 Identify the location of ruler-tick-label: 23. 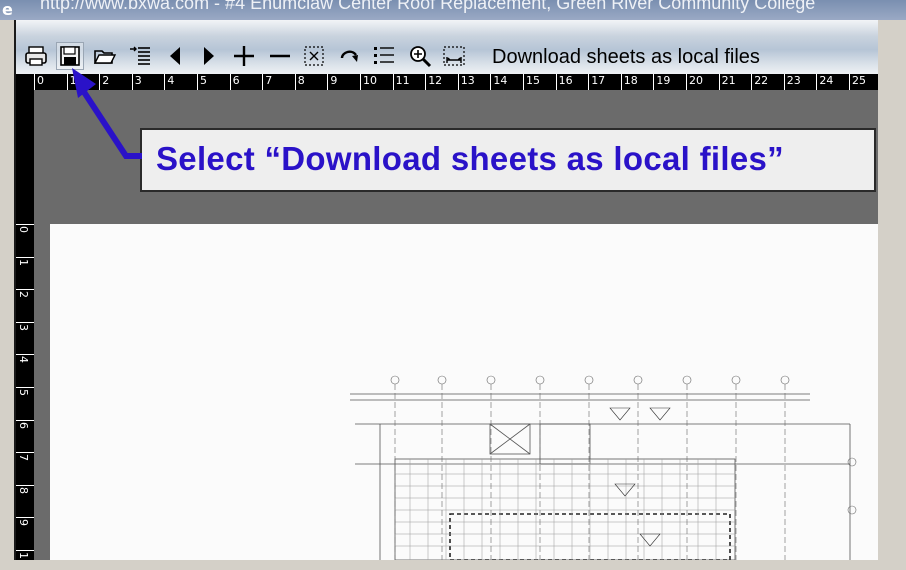
(793, 80).